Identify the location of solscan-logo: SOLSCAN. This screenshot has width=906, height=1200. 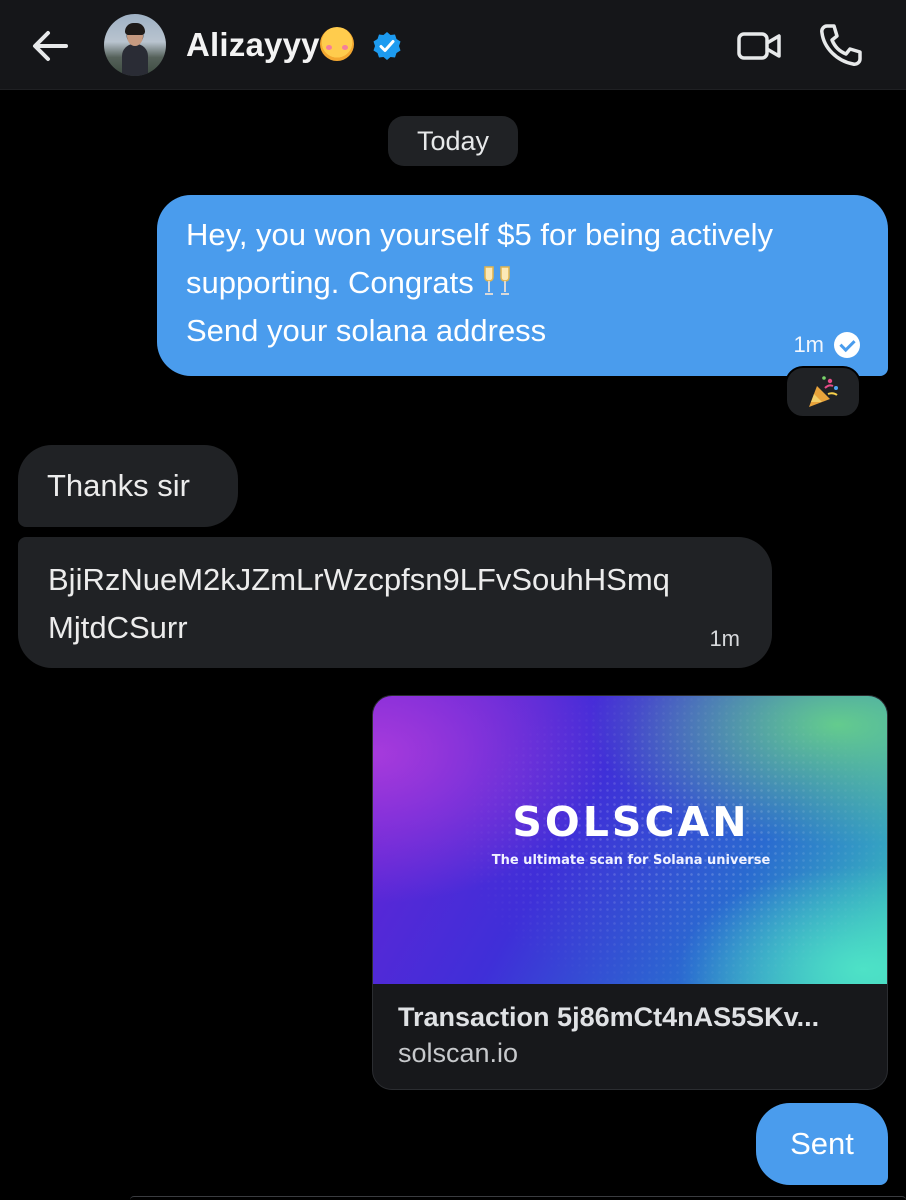
(631, 822).